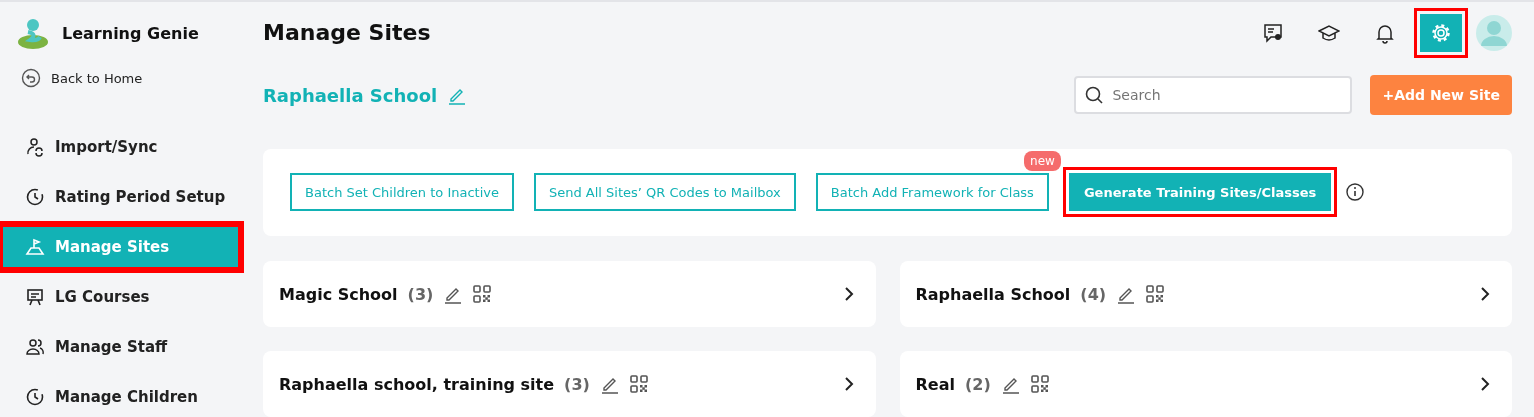 The height and width of the screenshot is (417, 1534). Describe the element at coordinates (120, 147) in the screenshot. I see `sidebar-item: Import/Sync` at that location.